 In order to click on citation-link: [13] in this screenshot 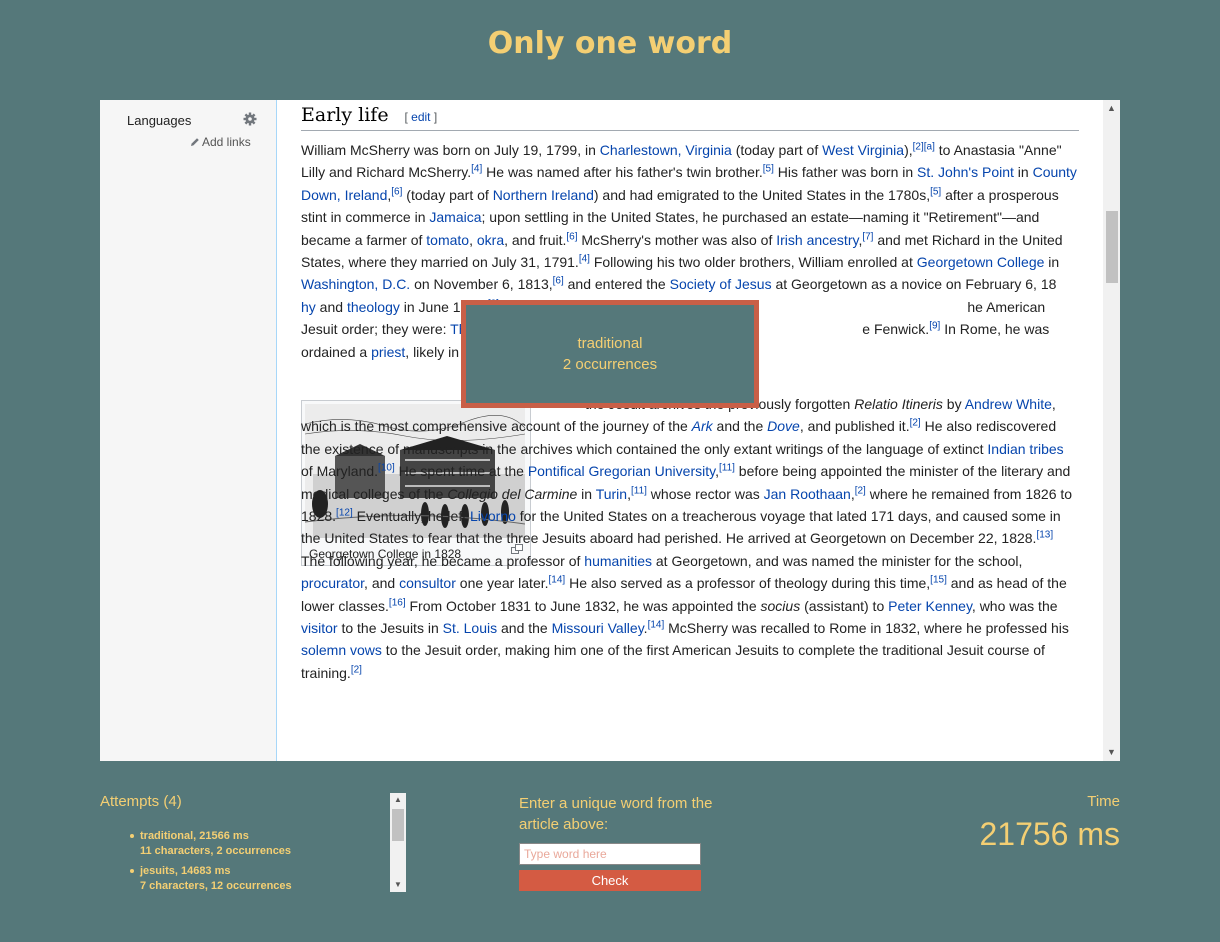, I will do `click(1044, 535)`.